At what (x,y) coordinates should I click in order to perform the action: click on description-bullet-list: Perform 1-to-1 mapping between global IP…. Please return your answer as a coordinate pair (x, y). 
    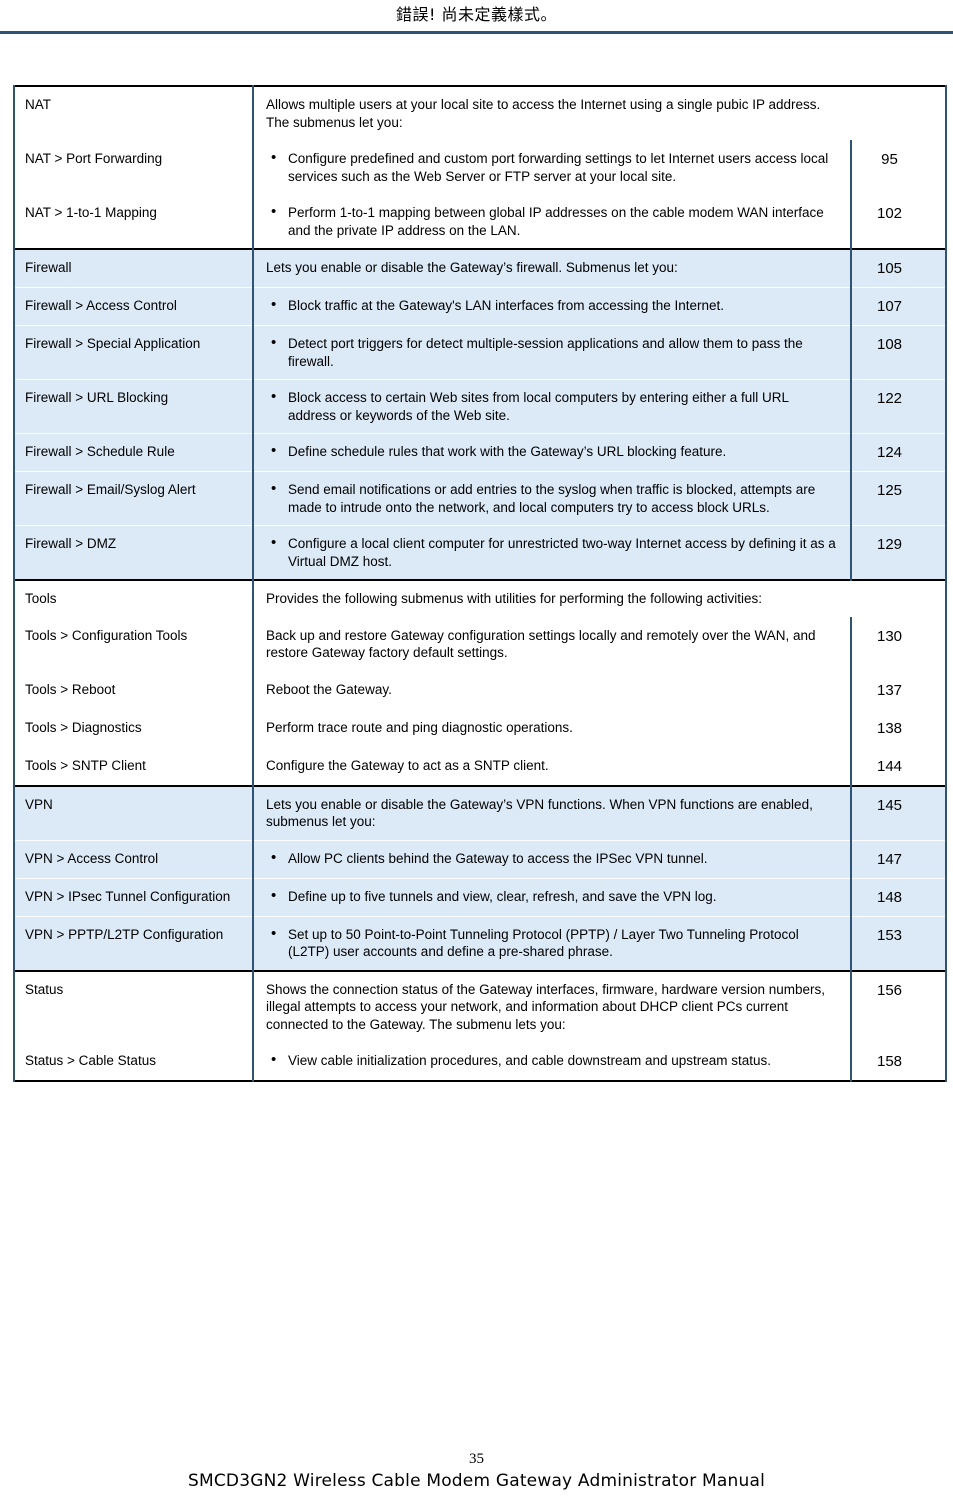
    Looking at the image, I should click on (553, 221).